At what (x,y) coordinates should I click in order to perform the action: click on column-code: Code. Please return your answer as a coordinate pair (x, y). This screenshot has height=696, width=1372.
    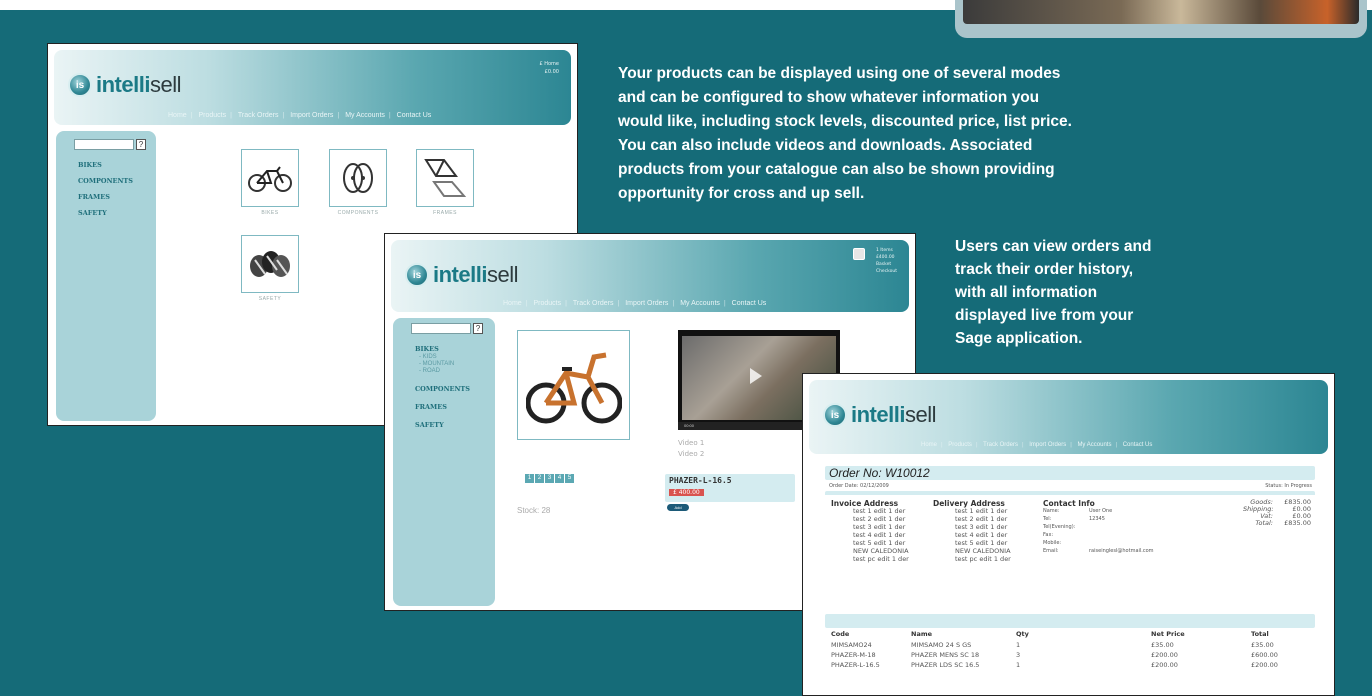
    Looking at the image, I should click on (840, 634).